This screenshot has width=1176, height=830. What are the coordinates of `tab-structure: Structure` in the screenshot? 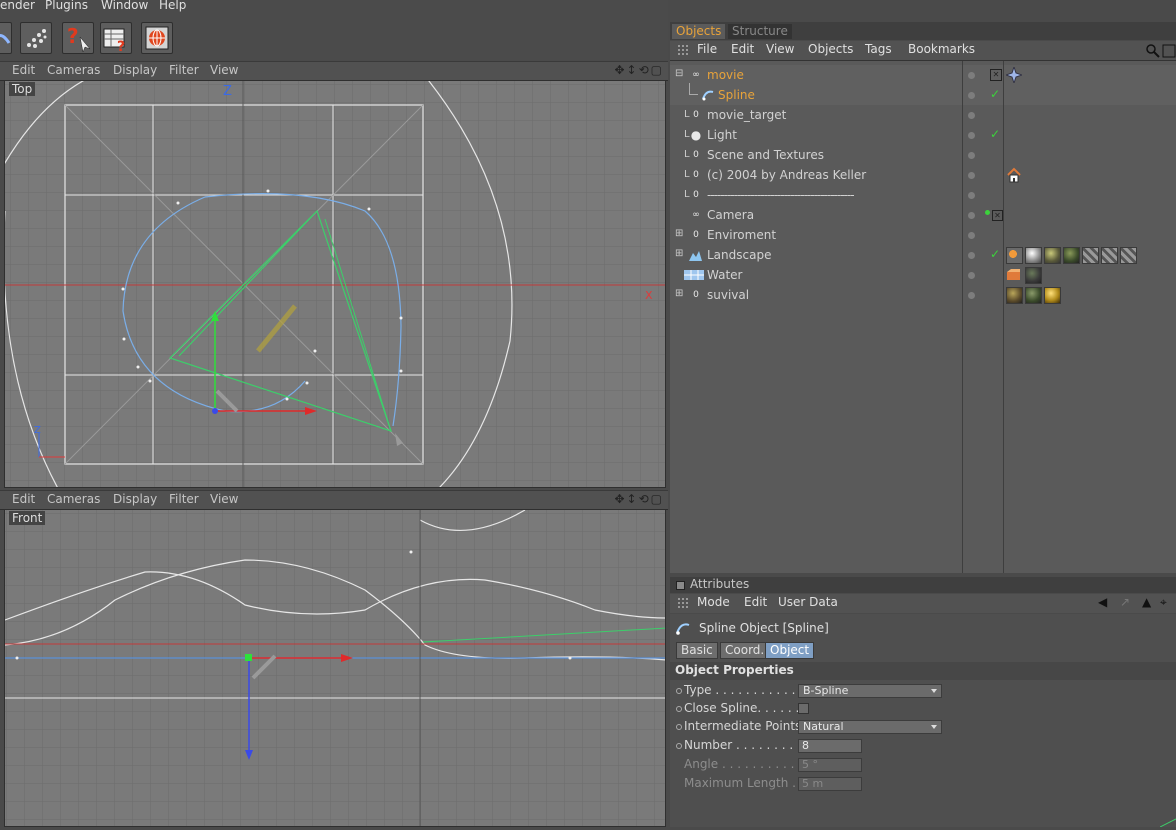 It's located at (760, 31).